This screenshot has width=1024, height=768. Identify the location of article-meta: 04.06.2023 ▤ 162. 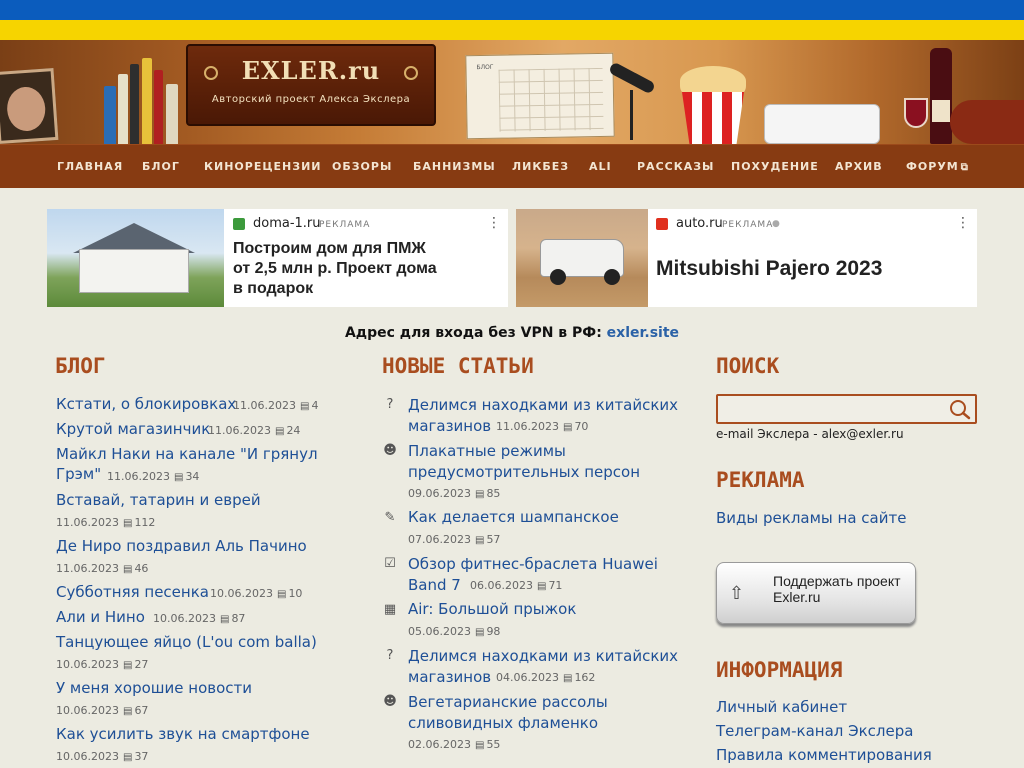
(546, 677).